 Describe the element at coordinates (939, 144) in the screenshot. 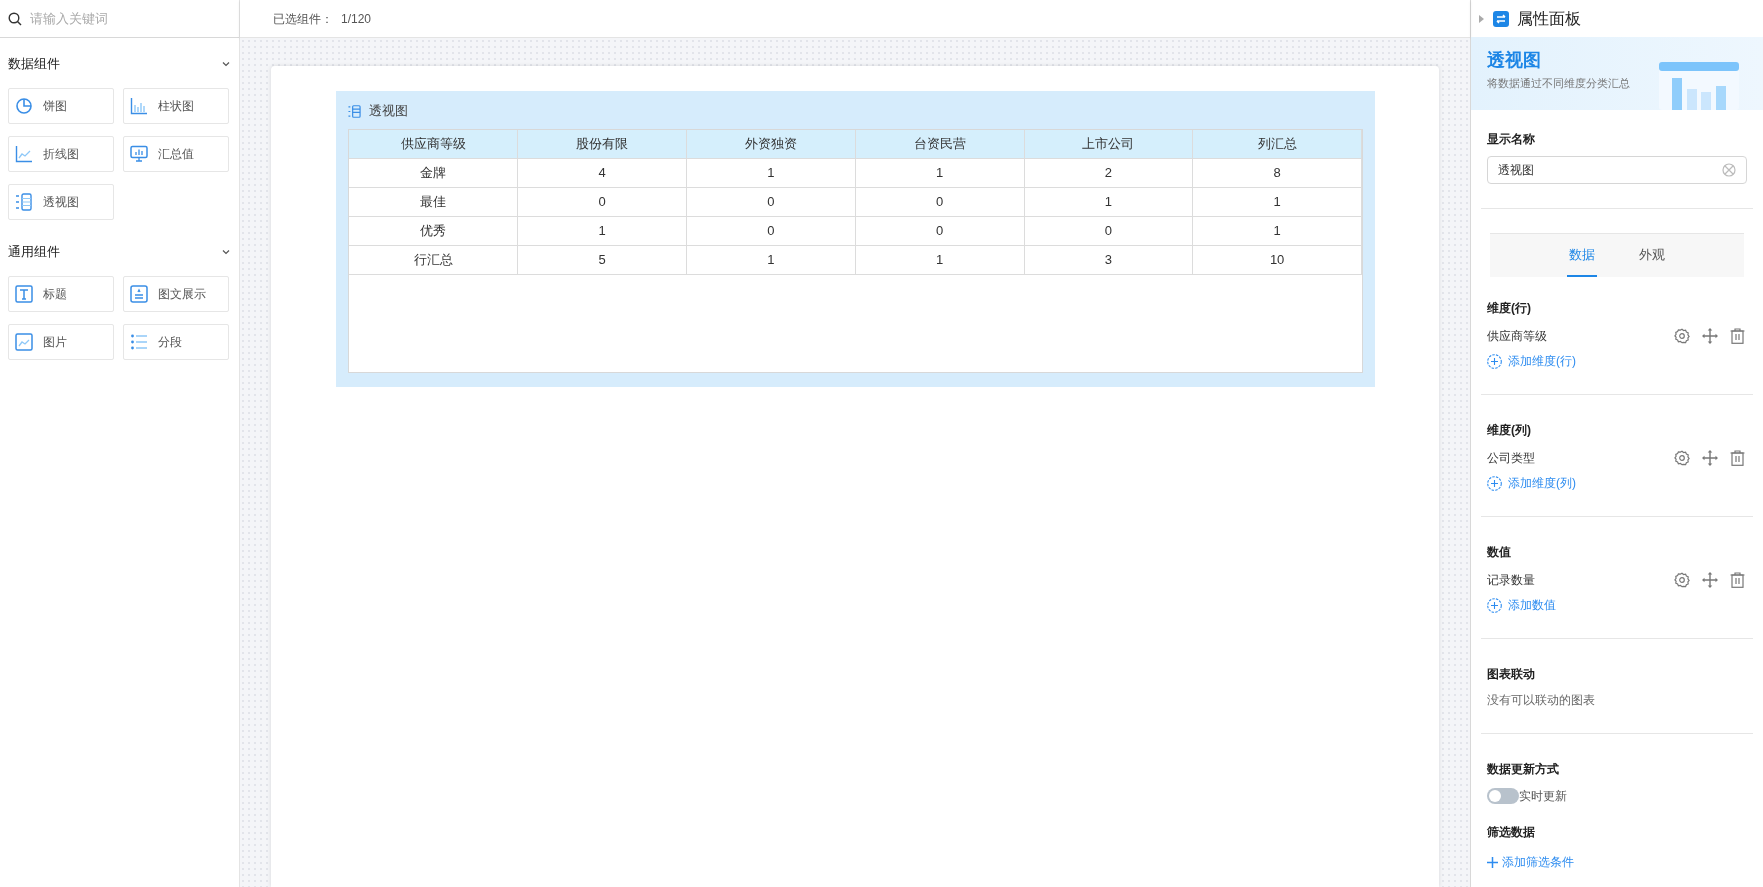

I see `column-header: 台资民营` at that location.